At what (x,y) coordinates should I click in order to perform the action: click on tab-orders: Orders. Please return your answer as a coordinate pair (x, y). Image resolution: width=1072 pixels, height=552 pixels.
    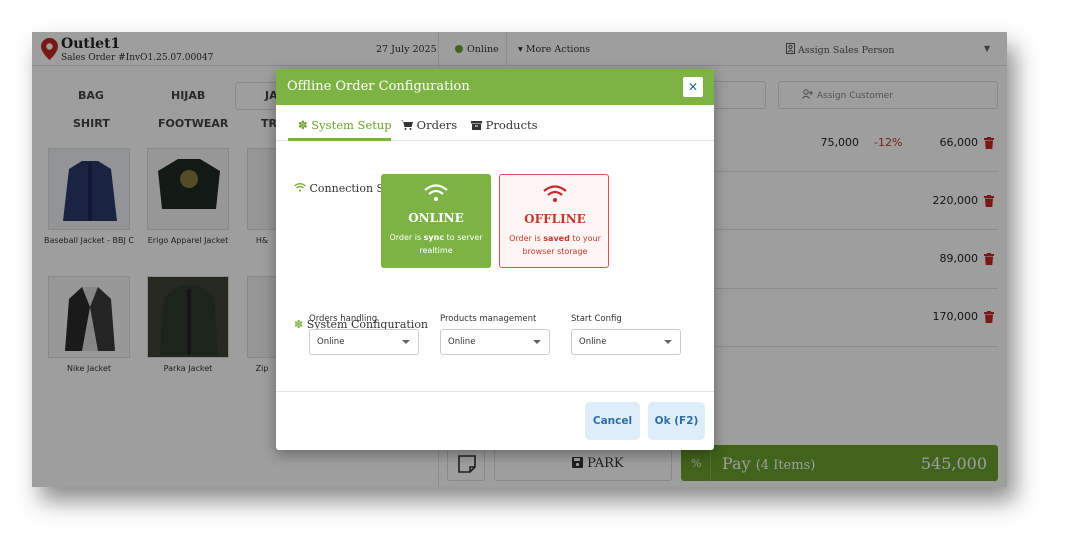
    Looking at the image, I should click on (429, 125).